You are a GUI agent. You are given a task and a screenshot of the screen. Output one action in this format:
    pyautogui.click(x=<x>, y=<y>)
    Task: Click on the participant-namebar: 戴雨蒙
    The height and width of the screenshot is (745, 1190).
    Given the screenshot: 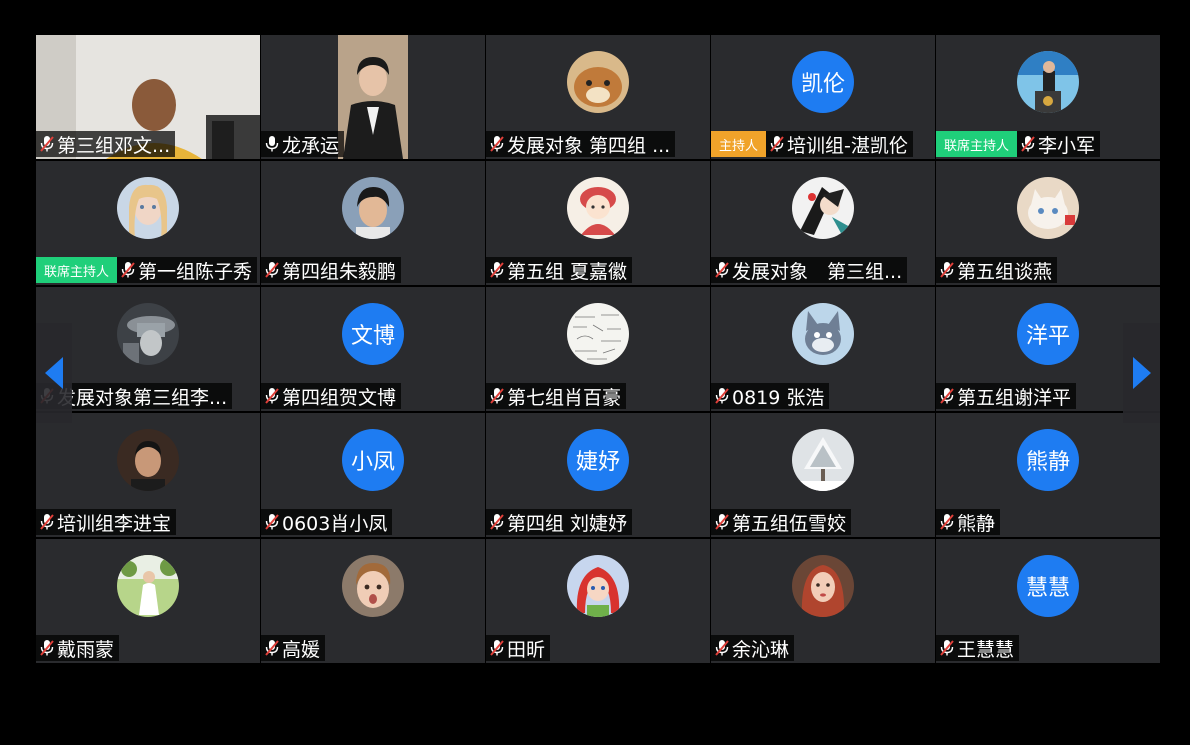 What is the action you would take?
    pyautogui.click(x=78, y=648)
    